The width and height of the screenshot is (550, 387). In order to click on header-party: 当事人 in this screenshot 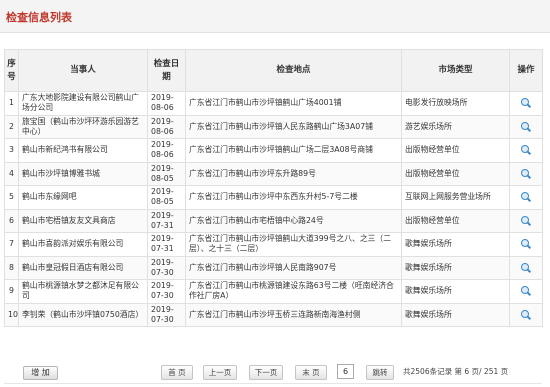, I will do `click(83, 70)`.